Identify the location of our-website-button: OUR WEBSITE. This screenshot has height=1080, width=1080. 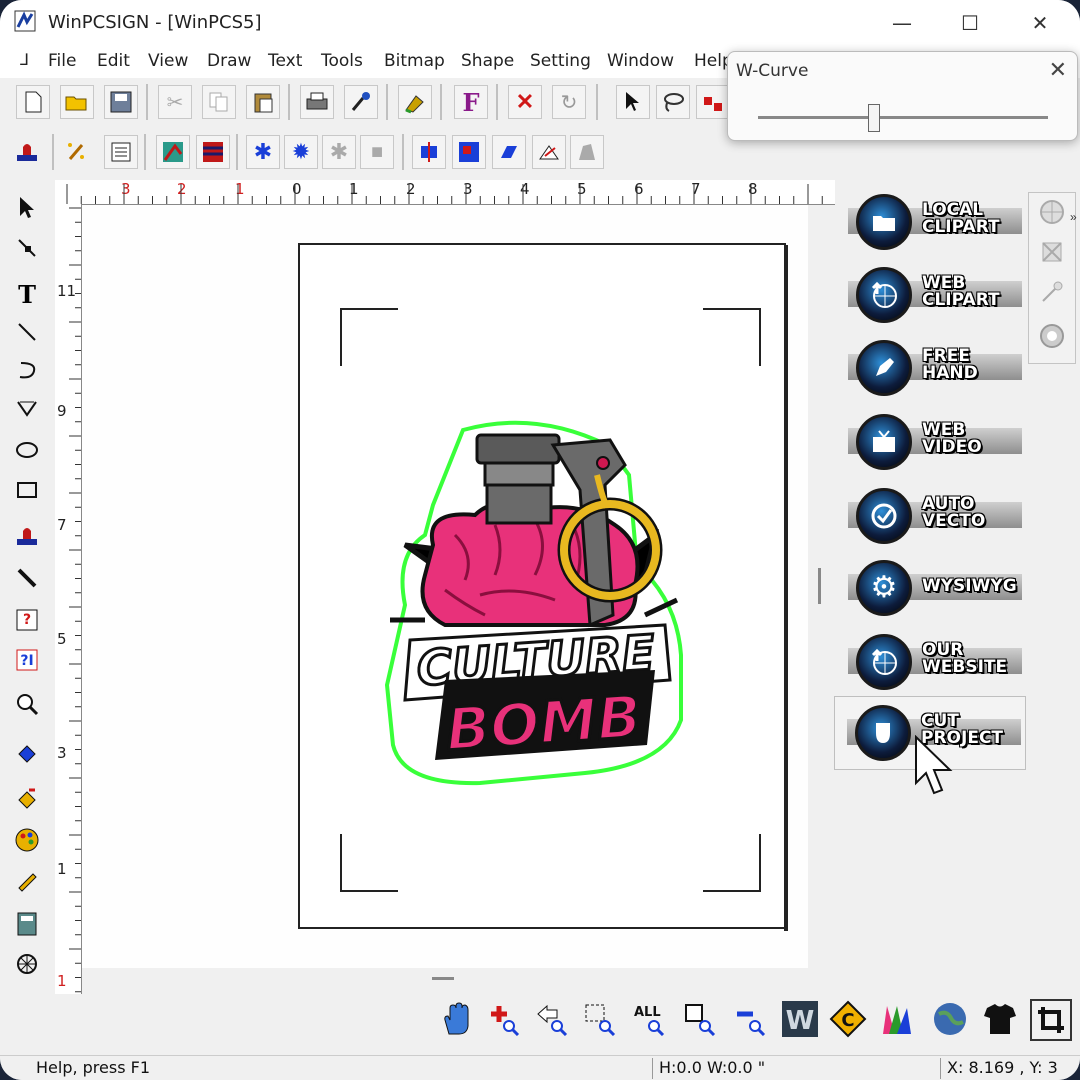
(932, 662).